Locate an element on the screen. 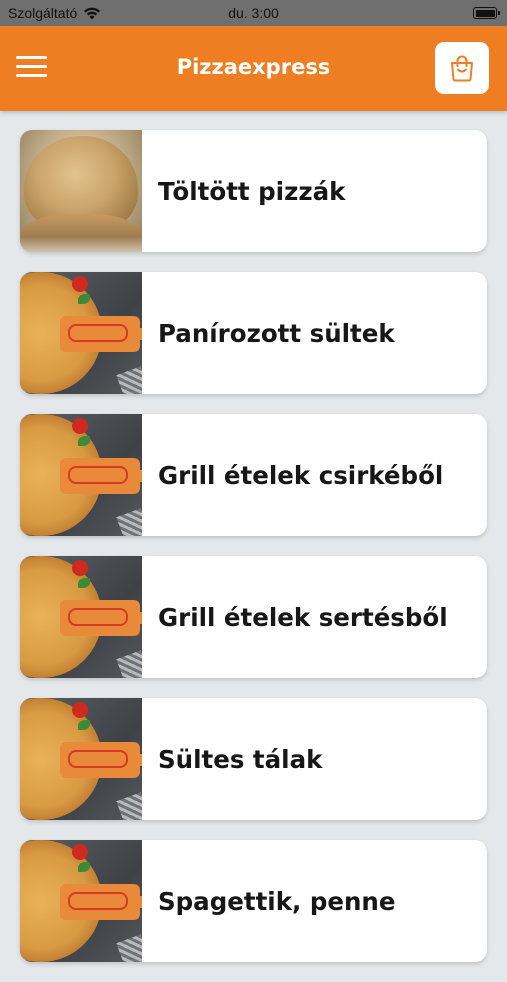  cart-button is located at coordinates (462, 68).